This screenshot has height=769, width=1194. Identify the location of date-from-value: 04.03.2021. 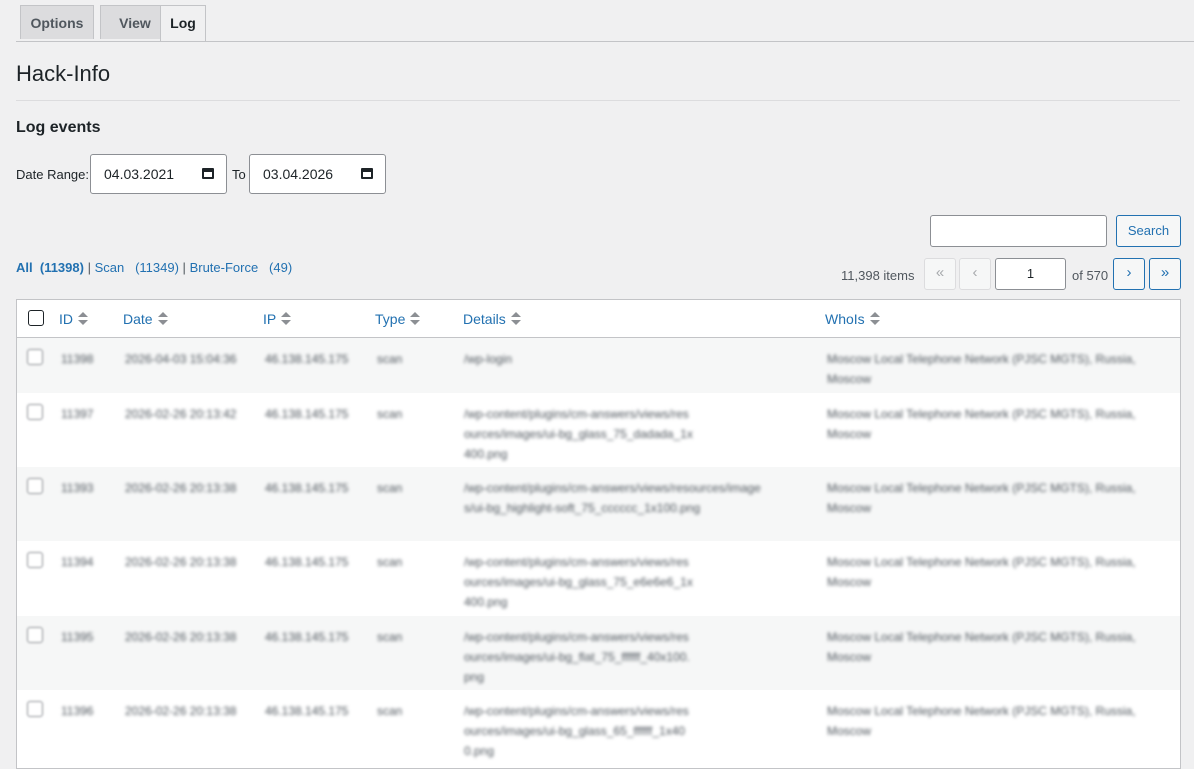
(139, 174).